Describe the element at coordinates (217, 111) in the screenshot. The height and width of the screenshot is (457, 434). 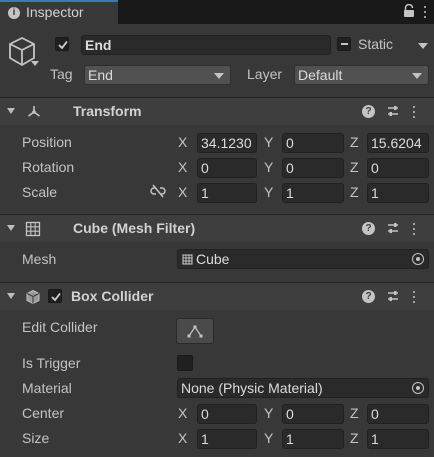
I see `transform-header: Transform ?` at that location.